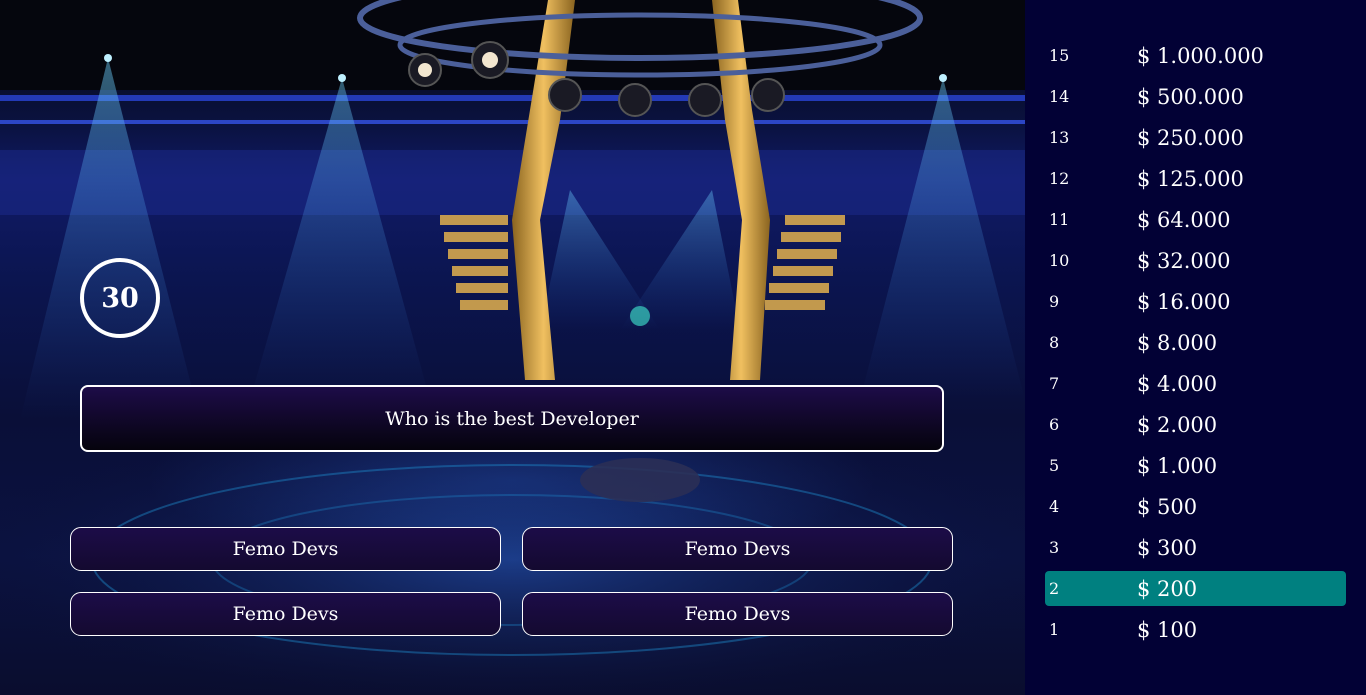 This screenshot has height=695, width=1366. What do you see at coordinates (1177, 424) in the screenshot?
I see `rung-amount: $ 2.000` at bounding box center [1177, 424].